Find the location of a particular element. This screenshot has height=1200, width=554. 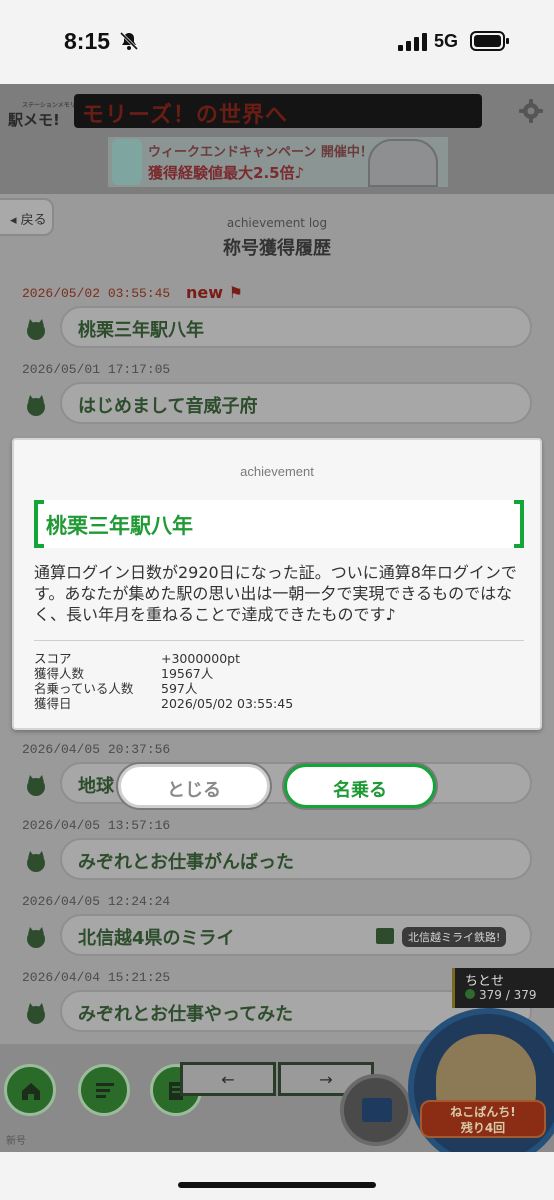

home-indicator is located at coordinates (277, 1185).